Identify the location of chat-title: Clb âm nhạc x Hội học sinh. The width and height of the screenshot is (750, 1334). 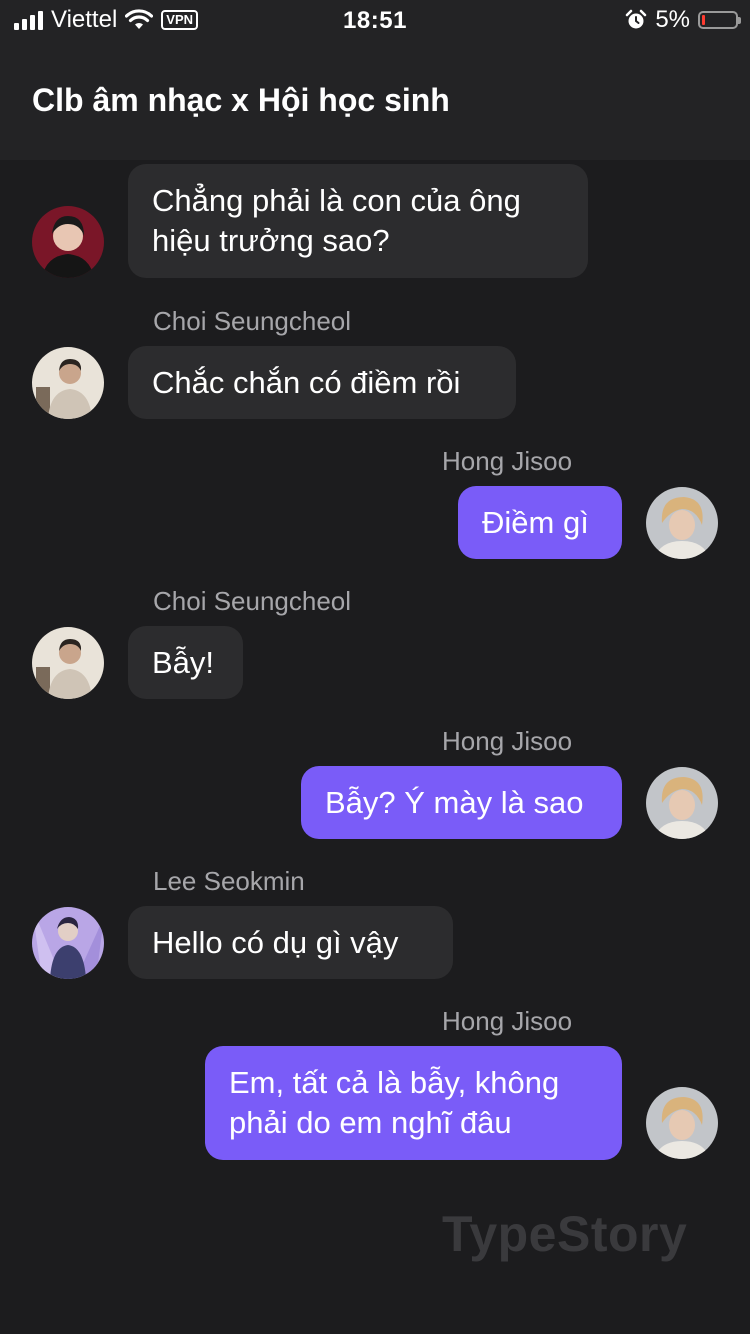
(241, 100).